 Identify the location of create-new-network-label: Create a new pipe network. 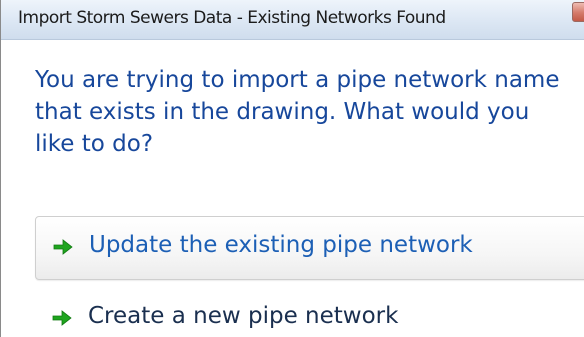
(243, 316).